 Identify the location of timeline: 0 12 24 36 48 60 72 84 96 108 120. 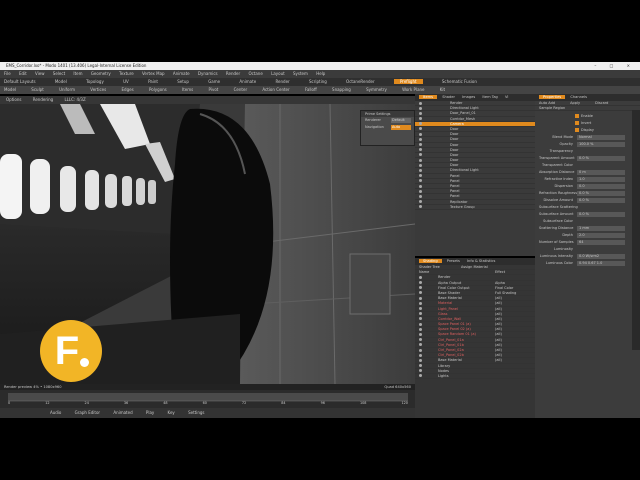
(207, 399).